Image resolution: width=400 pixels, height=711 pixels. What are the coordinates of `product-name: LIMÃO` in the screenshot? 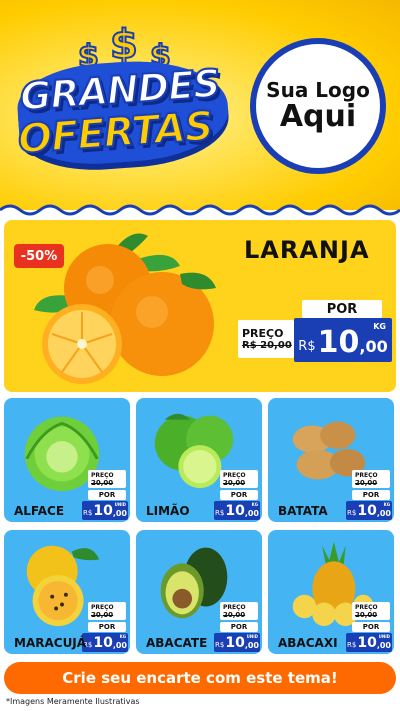 It's located at (168, 511).